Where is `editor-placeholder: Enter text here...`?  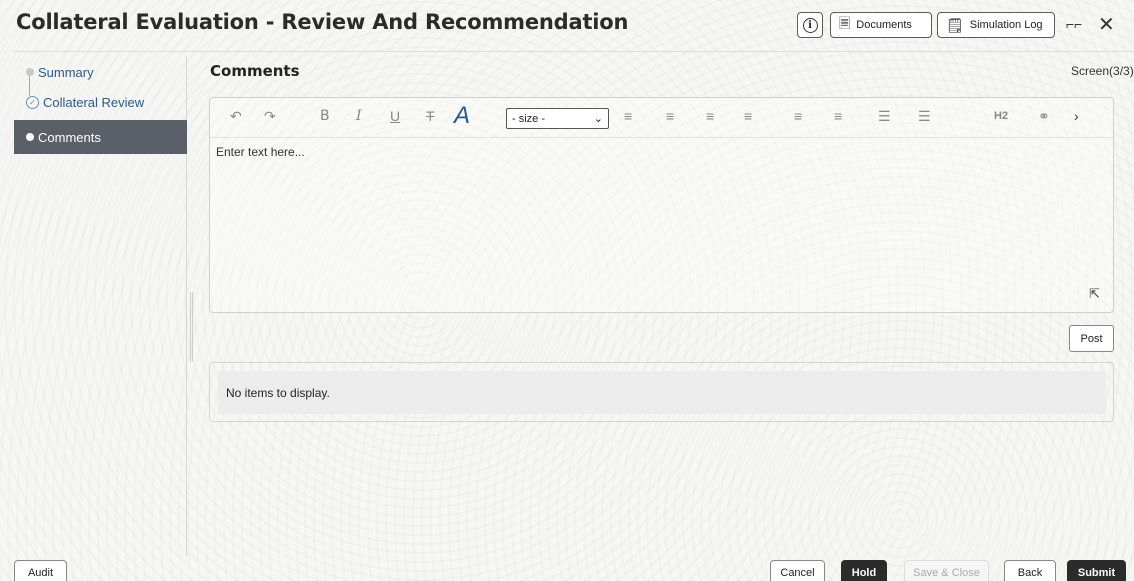 editor-placeholder: Enter text here... is located at coordinates (260, 152).